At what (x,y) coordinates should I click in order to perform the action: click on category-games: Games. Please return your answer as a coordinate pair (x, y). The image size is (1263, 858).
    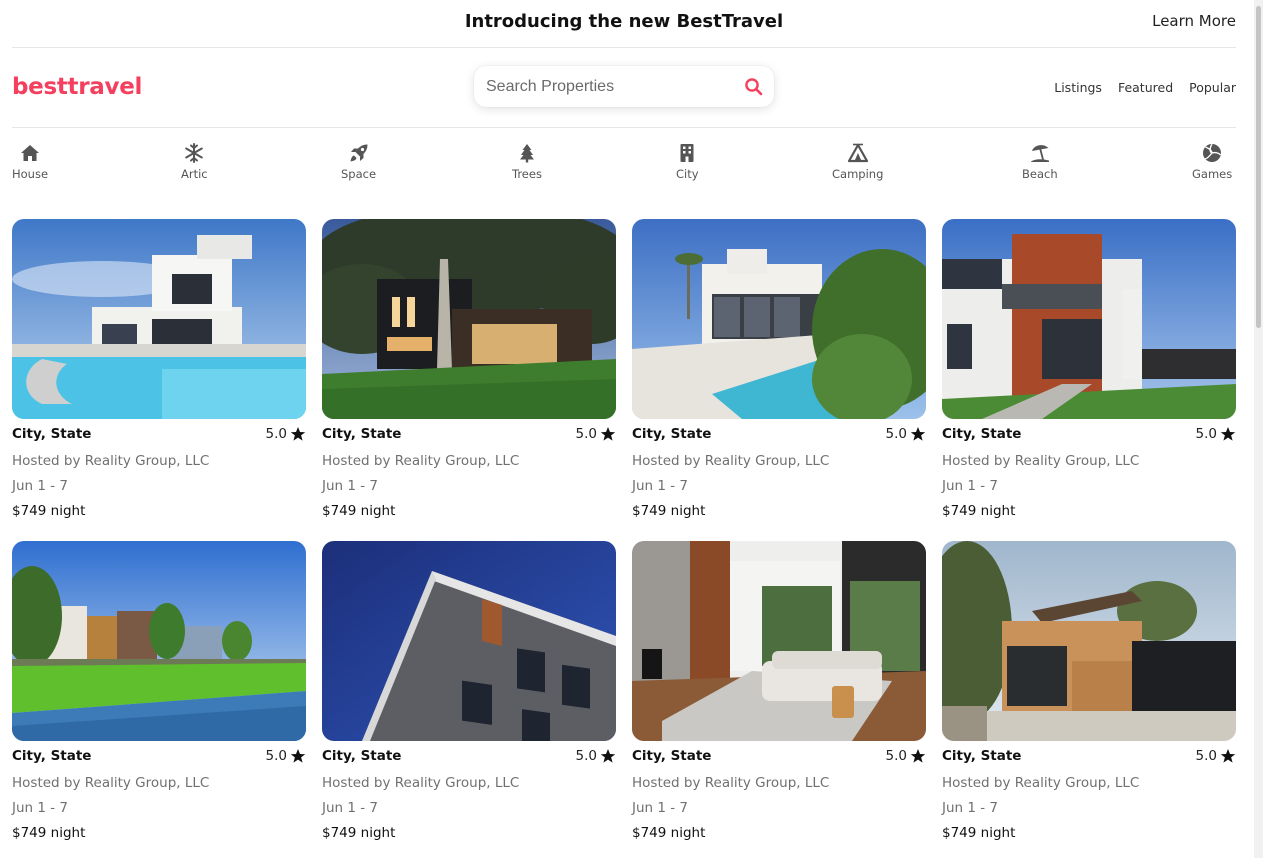
    Looking at the image, I should click on (1212, 161).